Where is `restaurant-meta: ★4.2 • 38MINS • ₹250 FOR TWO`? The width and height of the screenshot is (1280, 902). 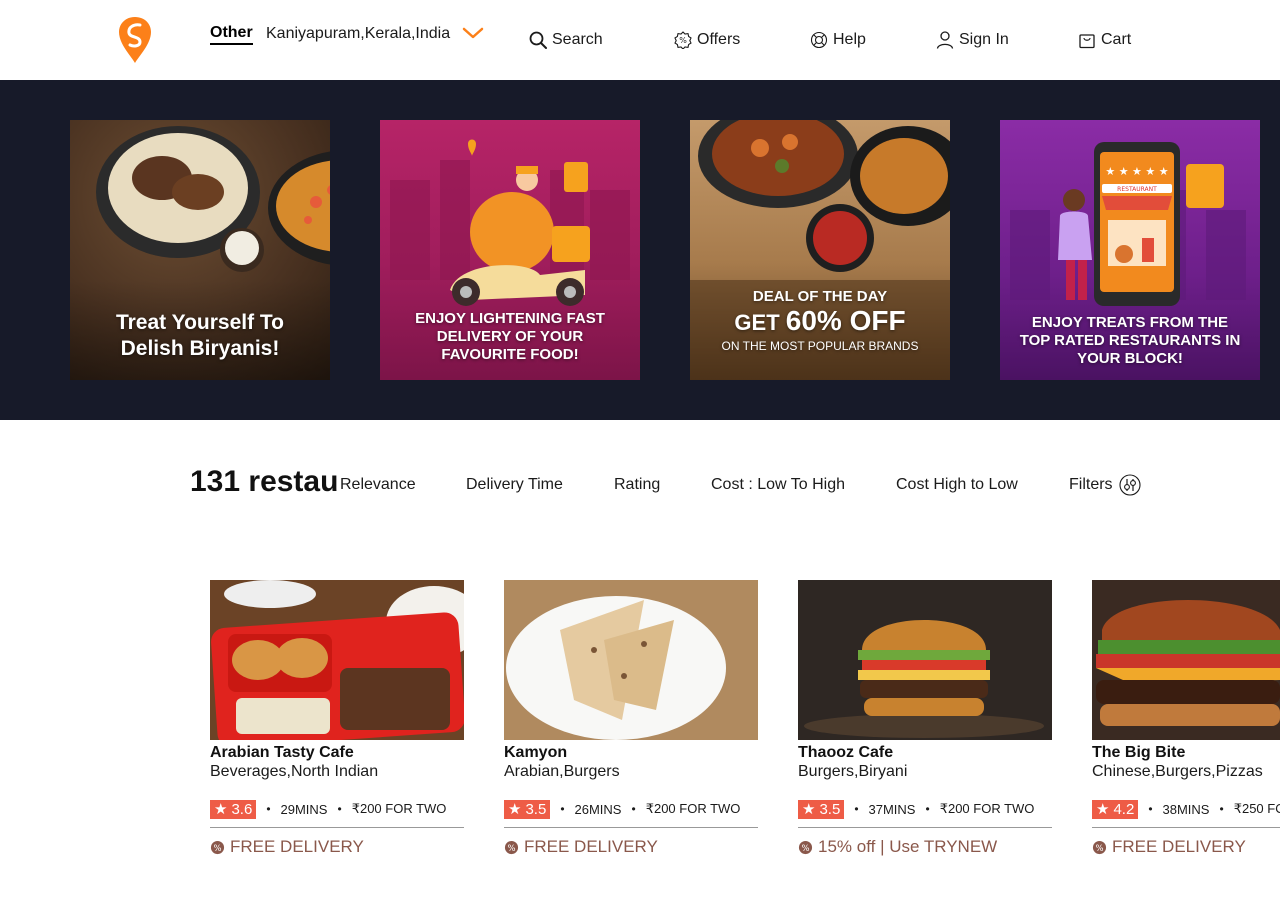 restaurant-meta: ★4.2 • 38MINS • ₹250 FOR TWO is located at coordinates (1186, 809).